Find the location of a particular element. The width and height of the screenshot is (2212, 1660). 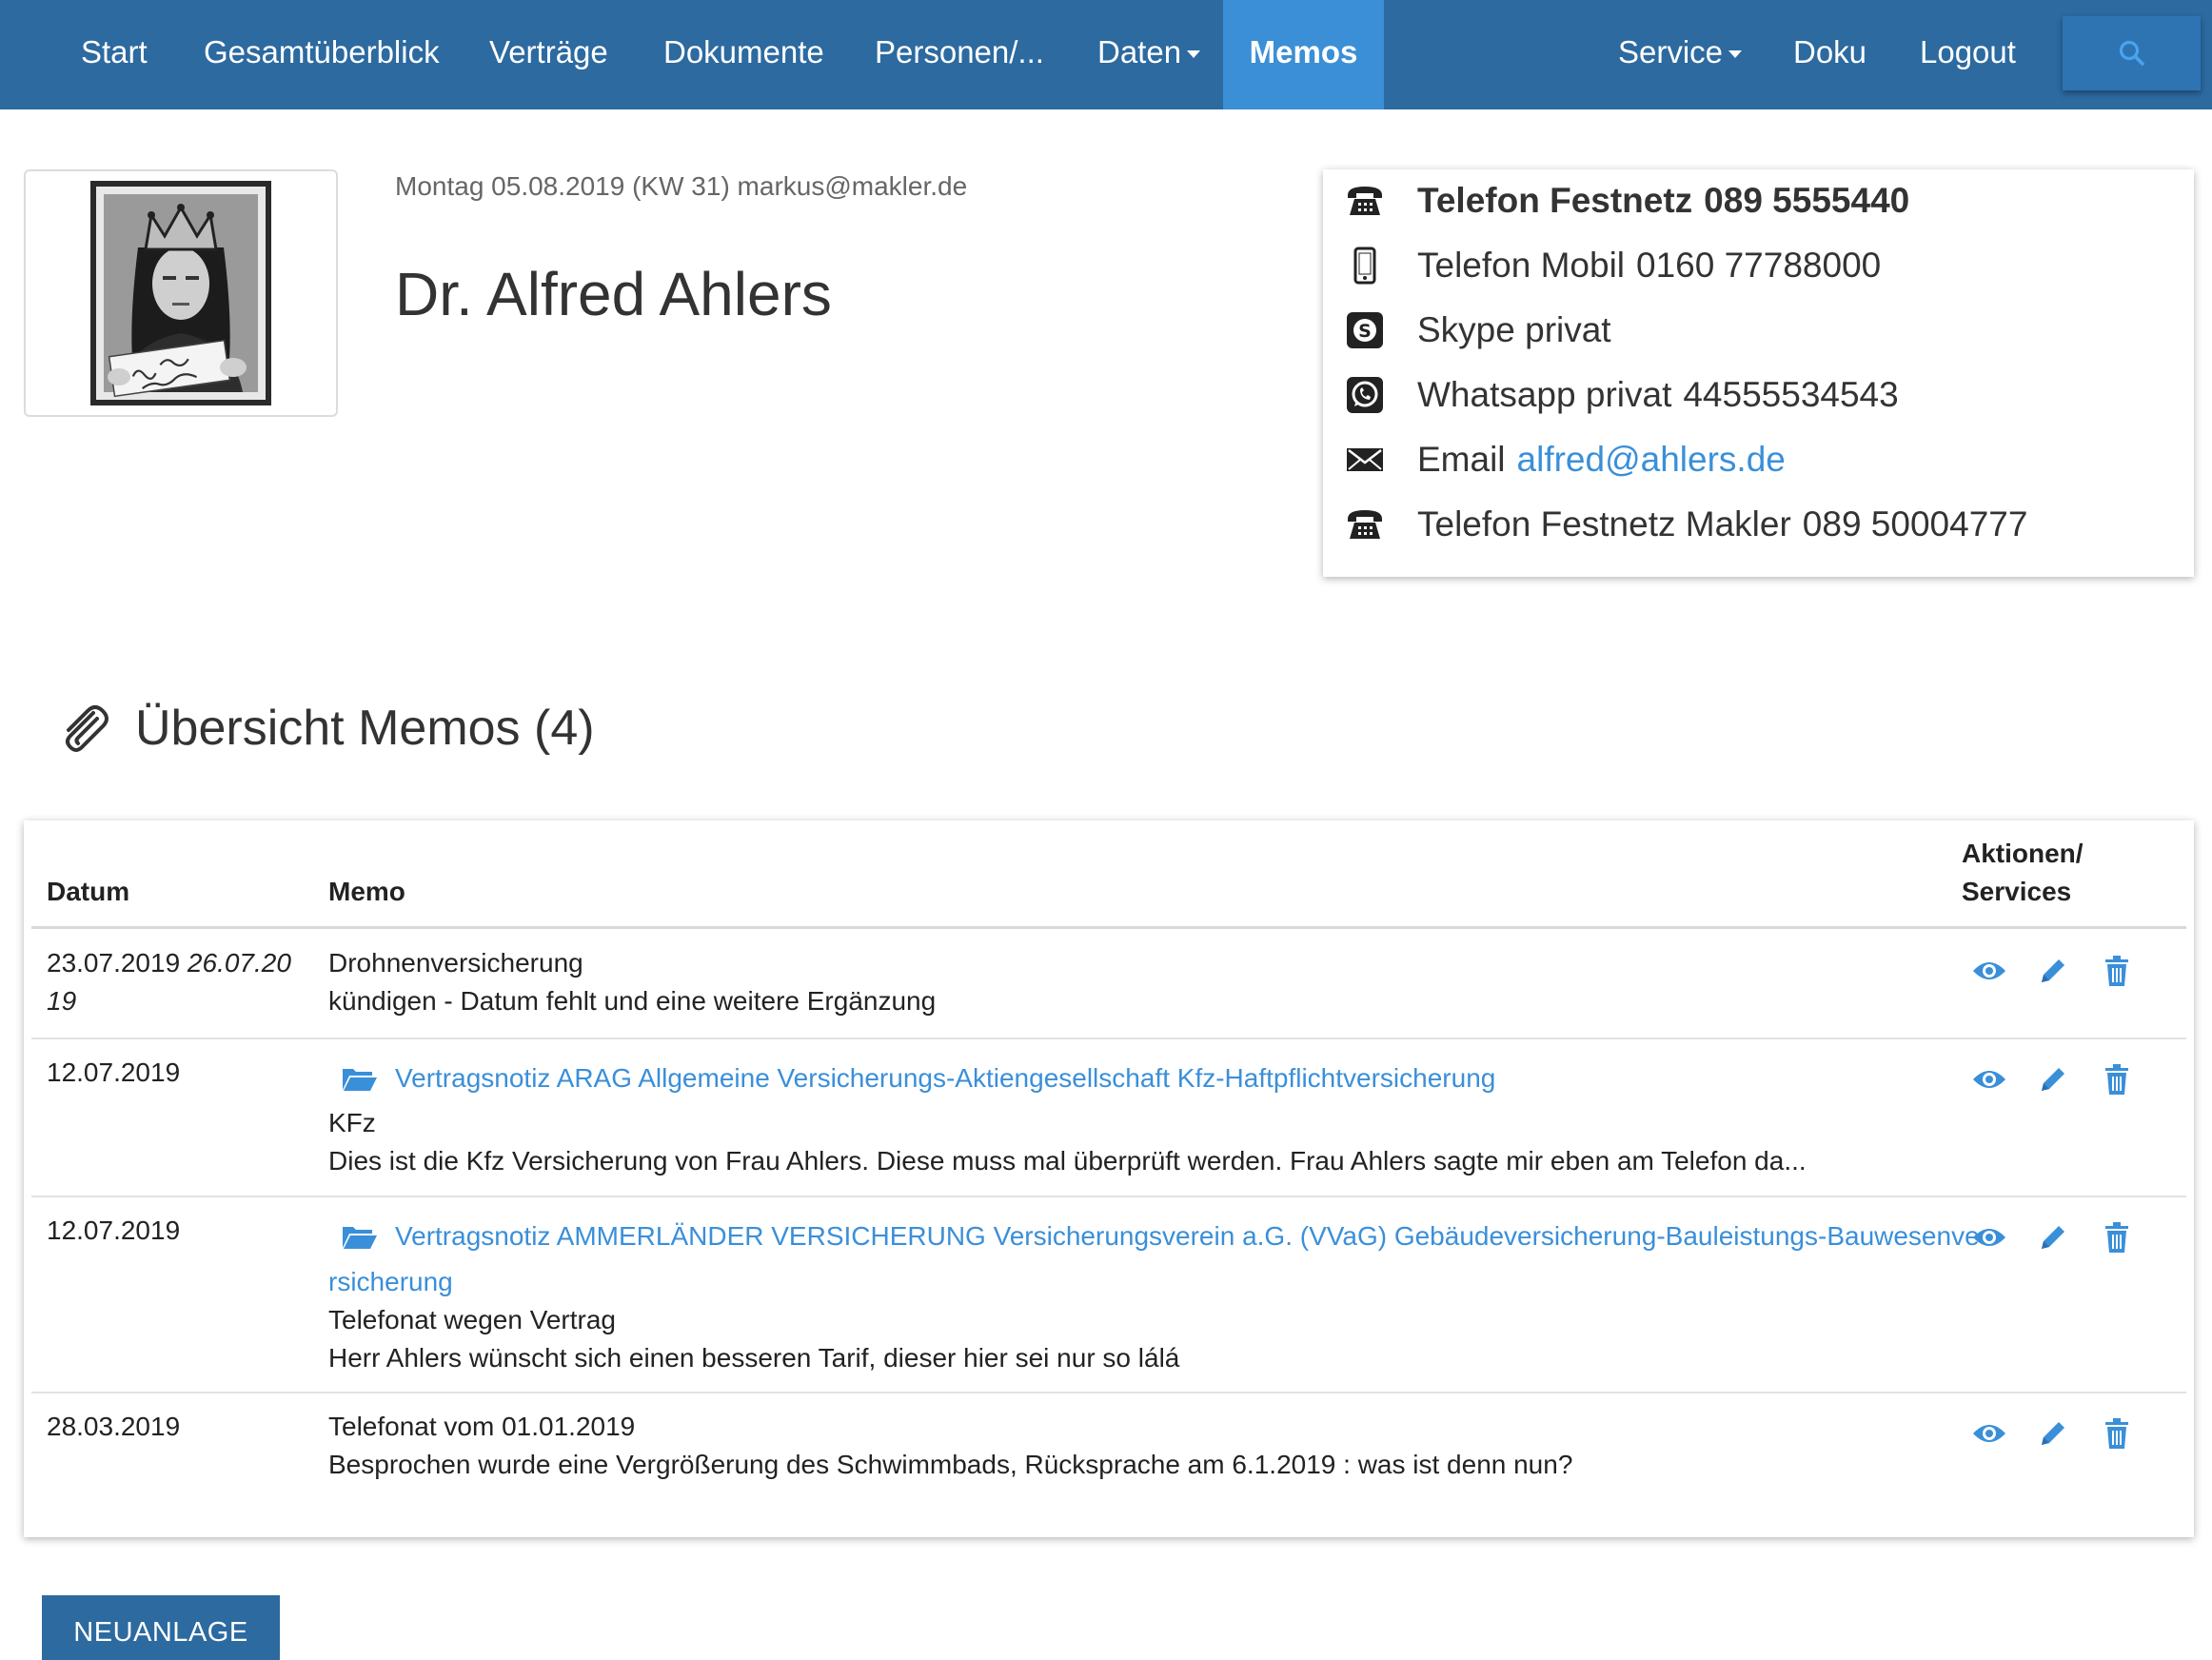

nav-vertraege: Verträge is located at coordinates (548, 54).